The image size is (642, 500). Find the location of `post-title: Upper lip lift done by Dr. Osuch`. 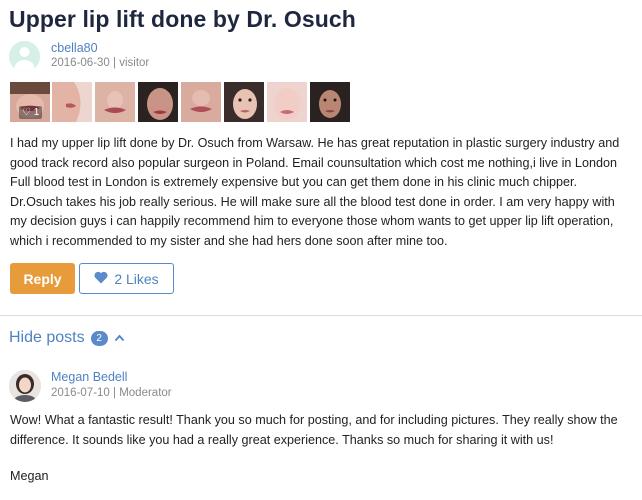

post-title: Upper lip lift done by Dr. Osuch is located at coordinates (182, 19).